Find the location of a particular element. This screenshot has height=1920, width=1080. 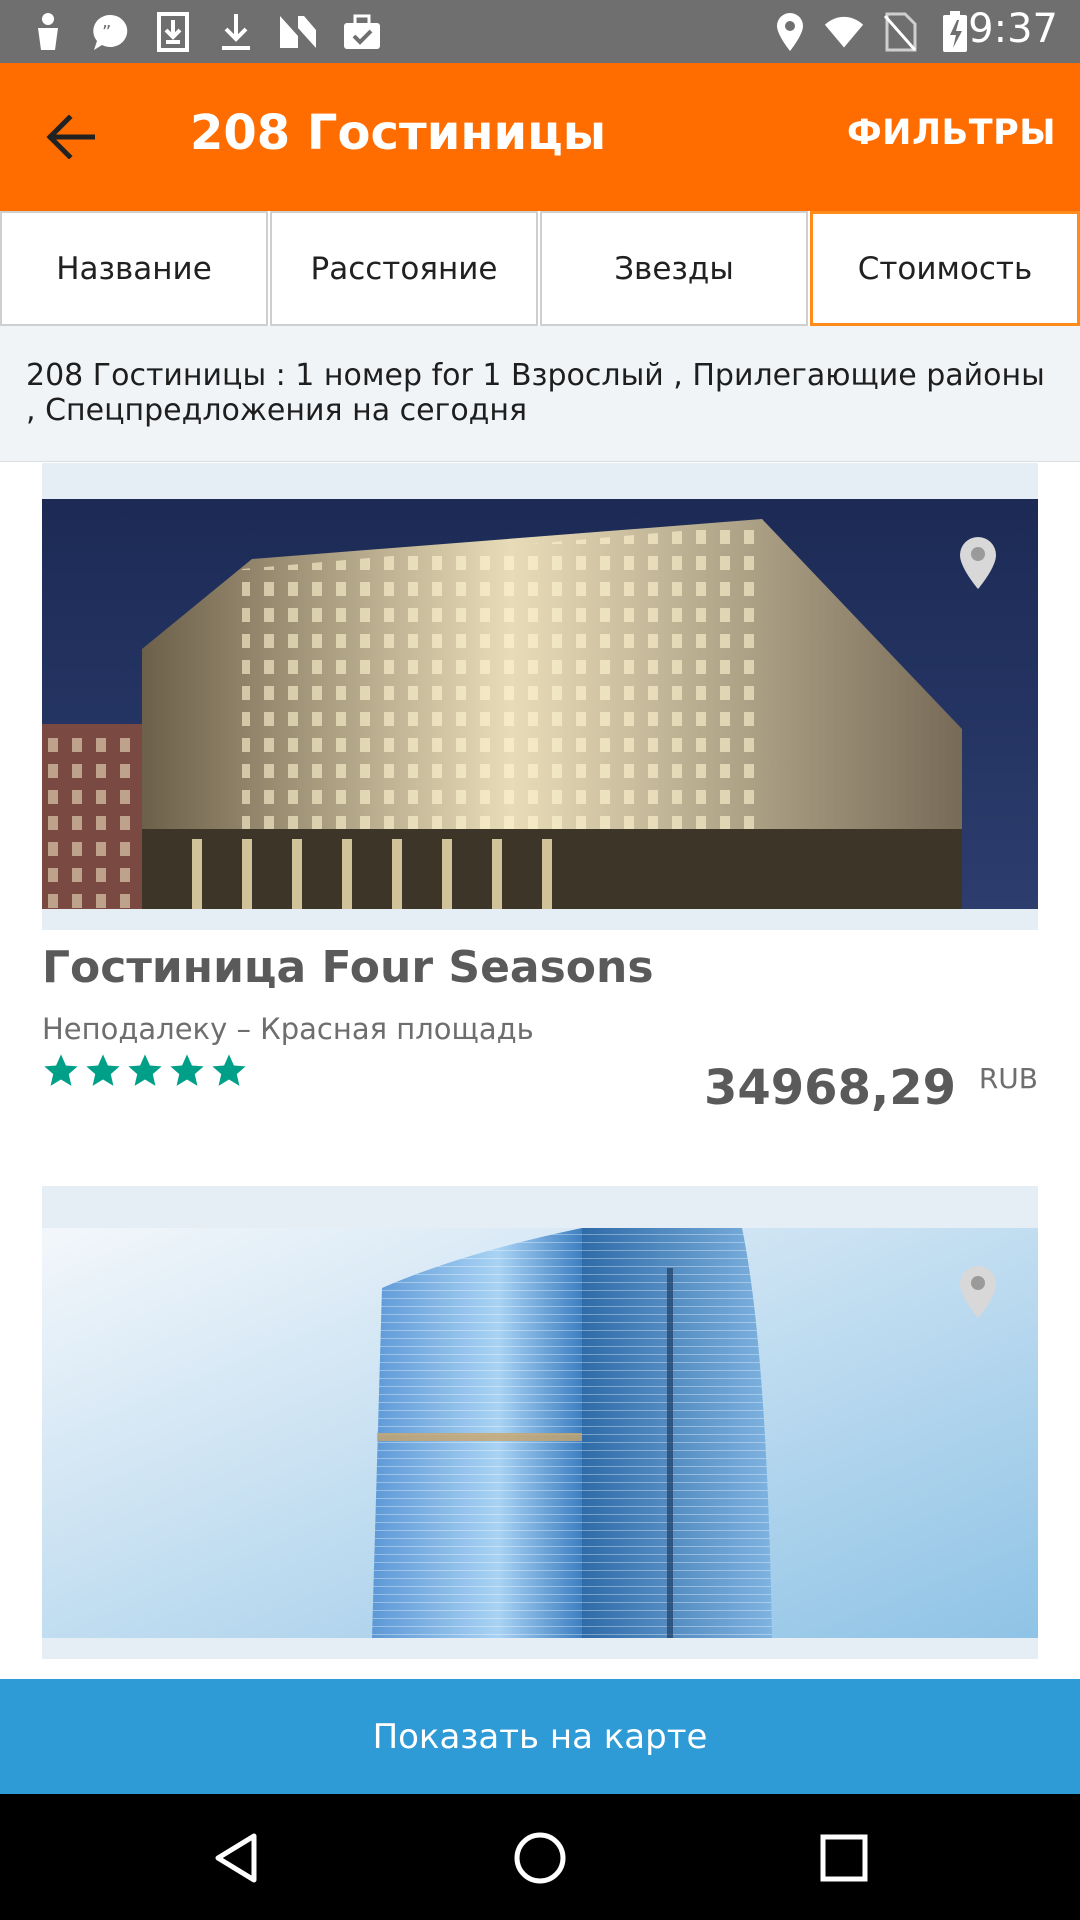

back-button is located at coordinates (70, 139).